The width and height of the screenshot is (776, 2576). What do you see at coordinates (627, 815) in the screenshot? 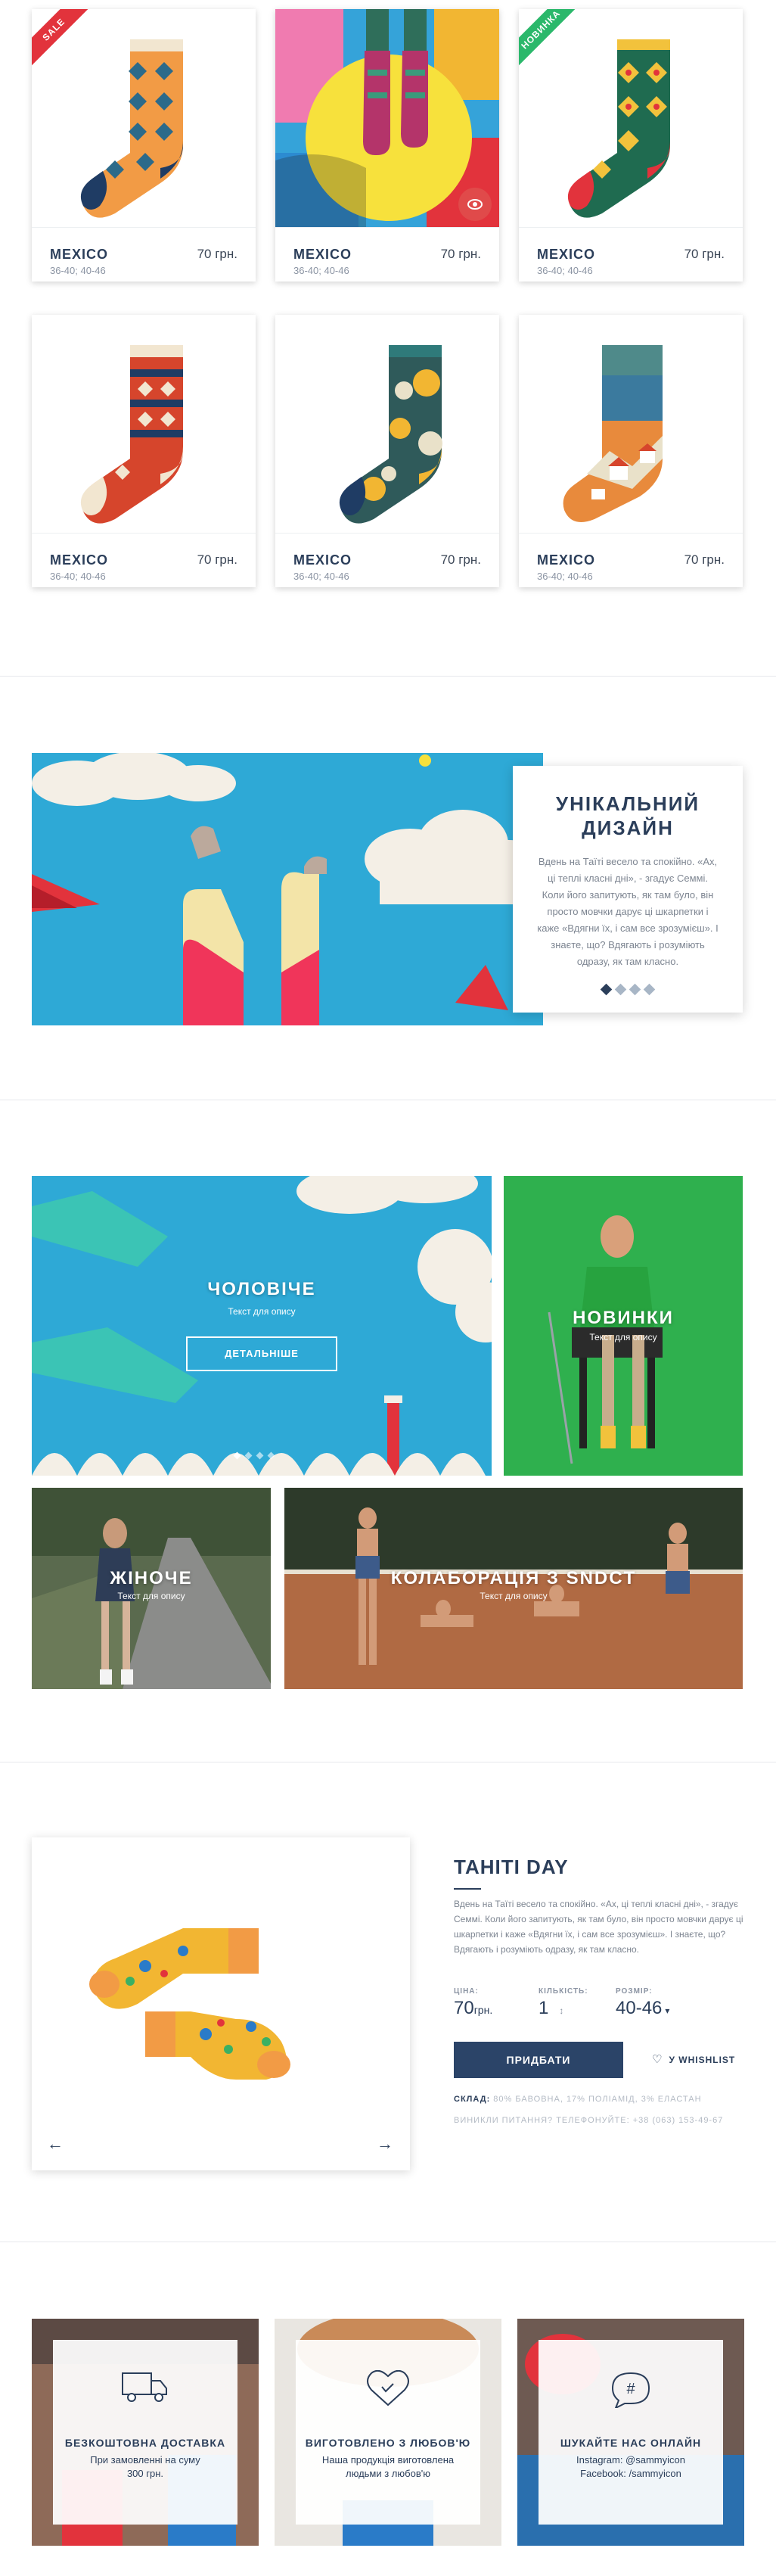
I see `unique-design-title: УНІКАЛЬНИЙ ДИЗАЙН` at bounding box center [627, 815].